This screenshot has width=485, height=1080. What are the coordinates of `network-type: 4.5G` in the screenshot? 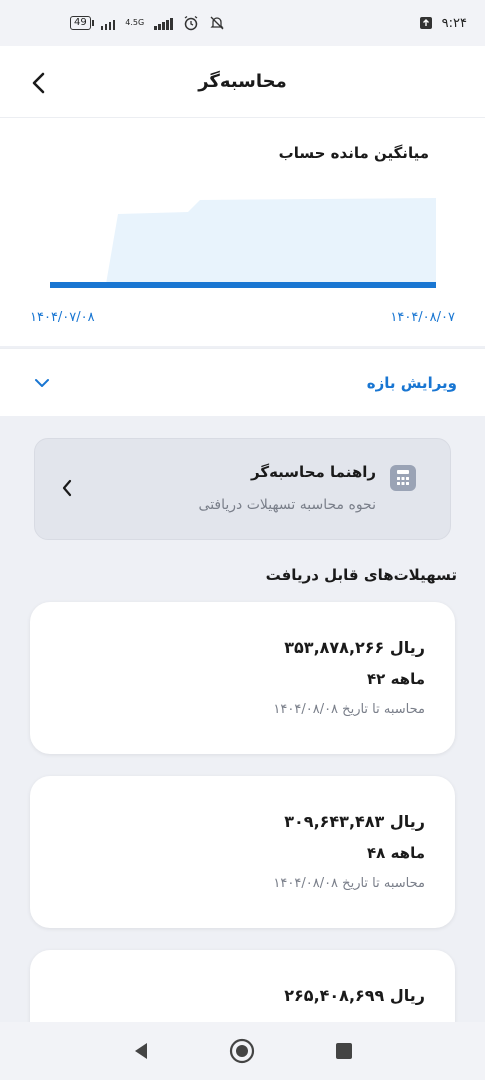 It's located at (135, 22).